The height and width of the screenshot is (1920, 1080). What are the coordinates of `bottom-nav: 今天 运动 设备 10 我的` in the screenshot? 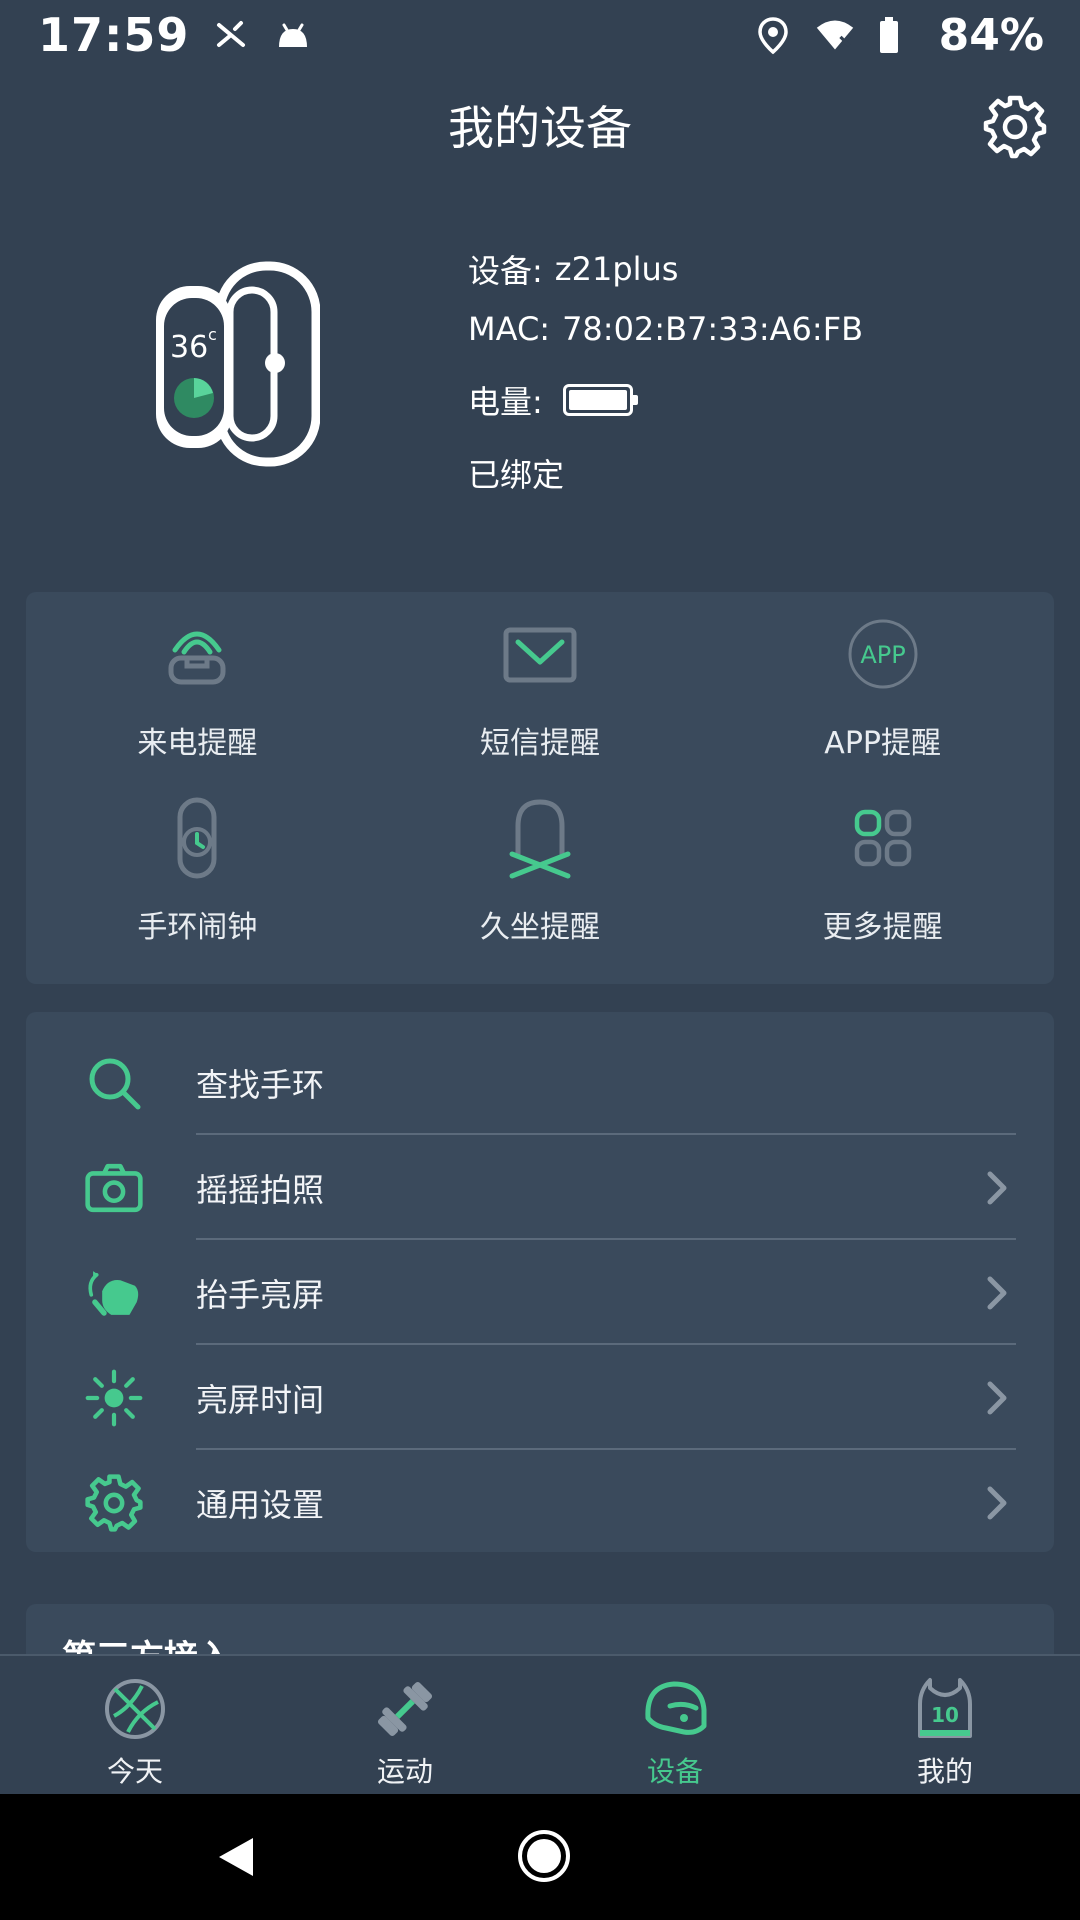 It's located at (540, 1724).